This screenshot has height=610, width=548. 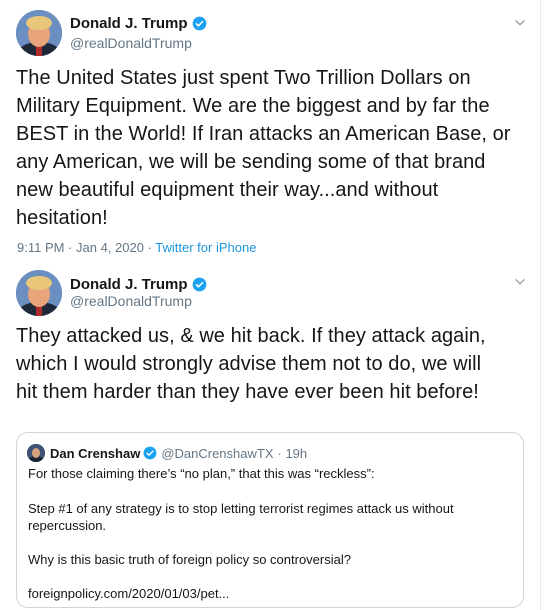 What do you see at coordinates (292, 453) in the screenshot?
I see `quoted-tweet-time: · 19h` at bounding box center [292, 453].